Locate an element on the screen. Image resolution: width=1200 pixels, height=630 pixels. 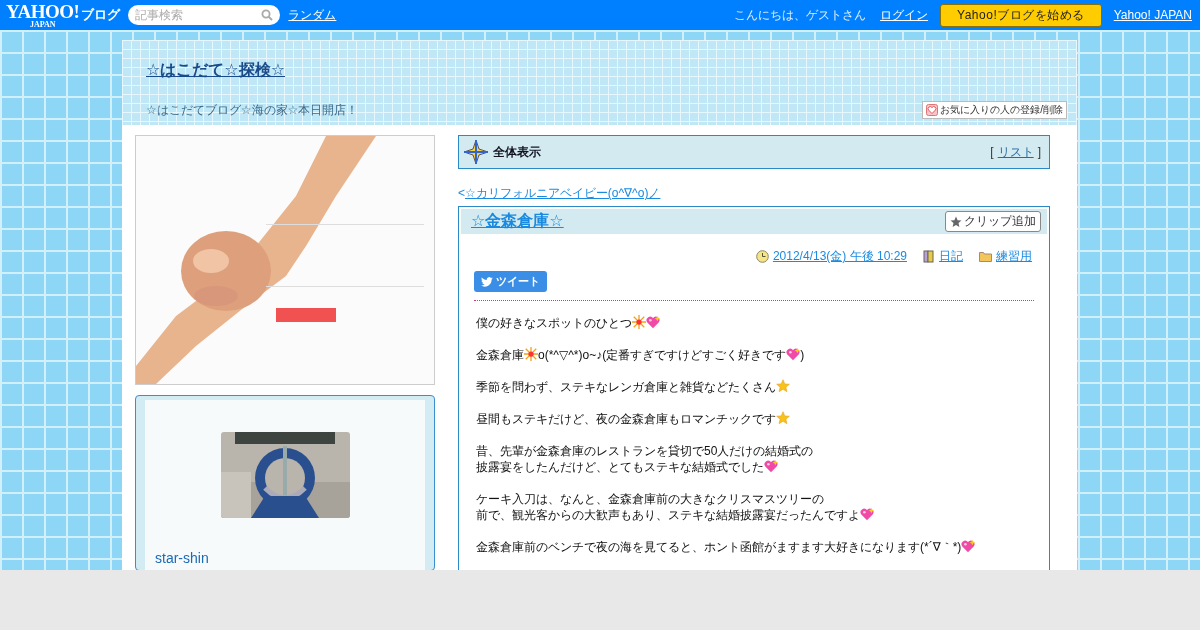
prev-arrow: < is located at coordinates (461, 193).